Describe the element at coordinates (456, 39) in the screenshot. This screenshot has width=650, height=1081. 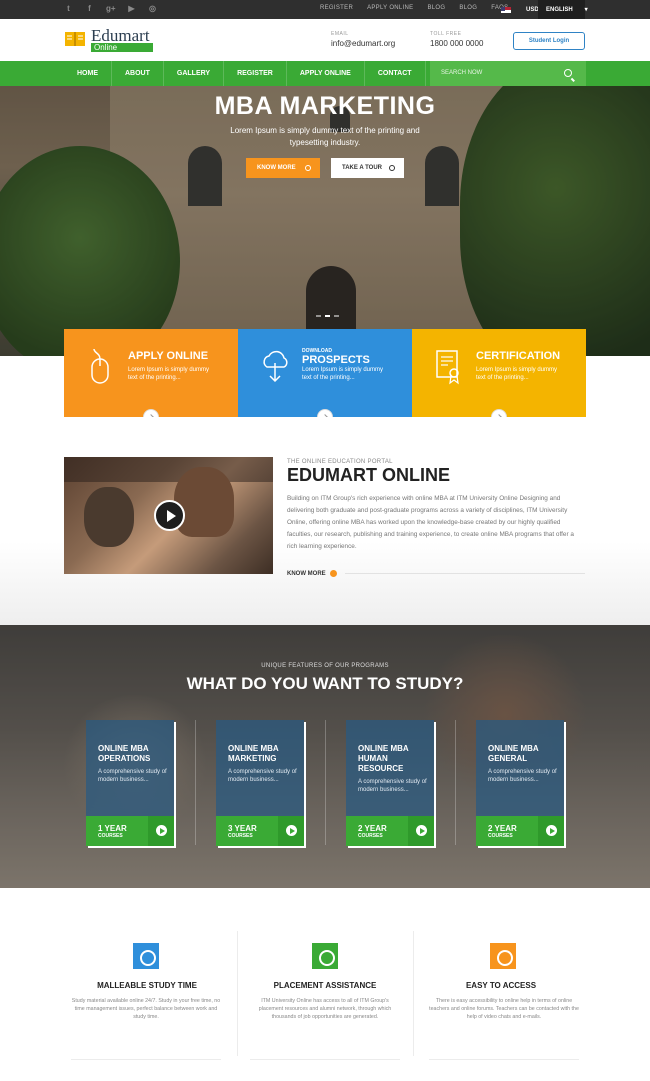
I see `phone-contact: TOLL FREE 1800 000 0000` at that location.